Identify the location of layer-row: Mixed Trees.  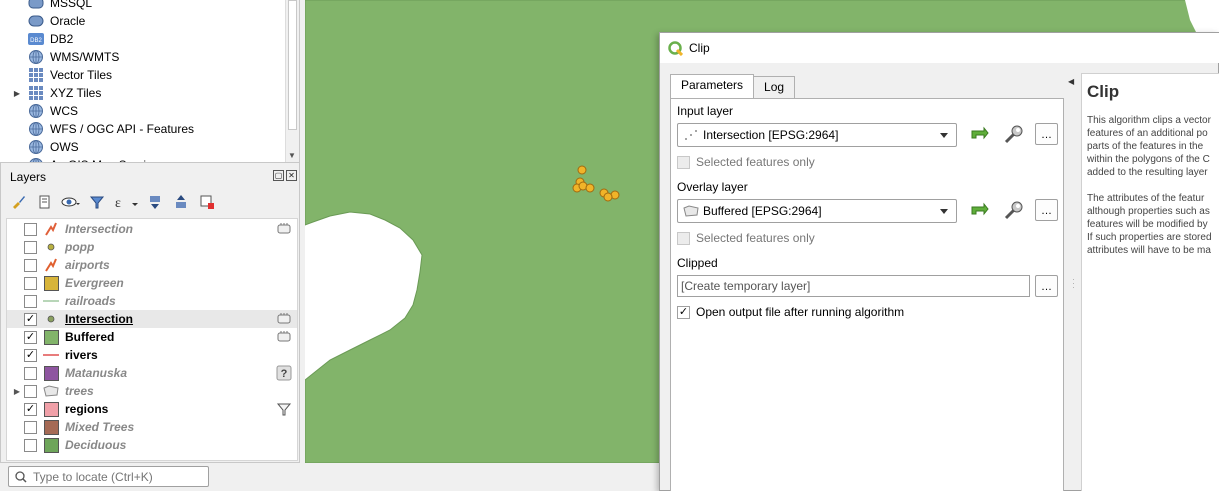
(152, 427).